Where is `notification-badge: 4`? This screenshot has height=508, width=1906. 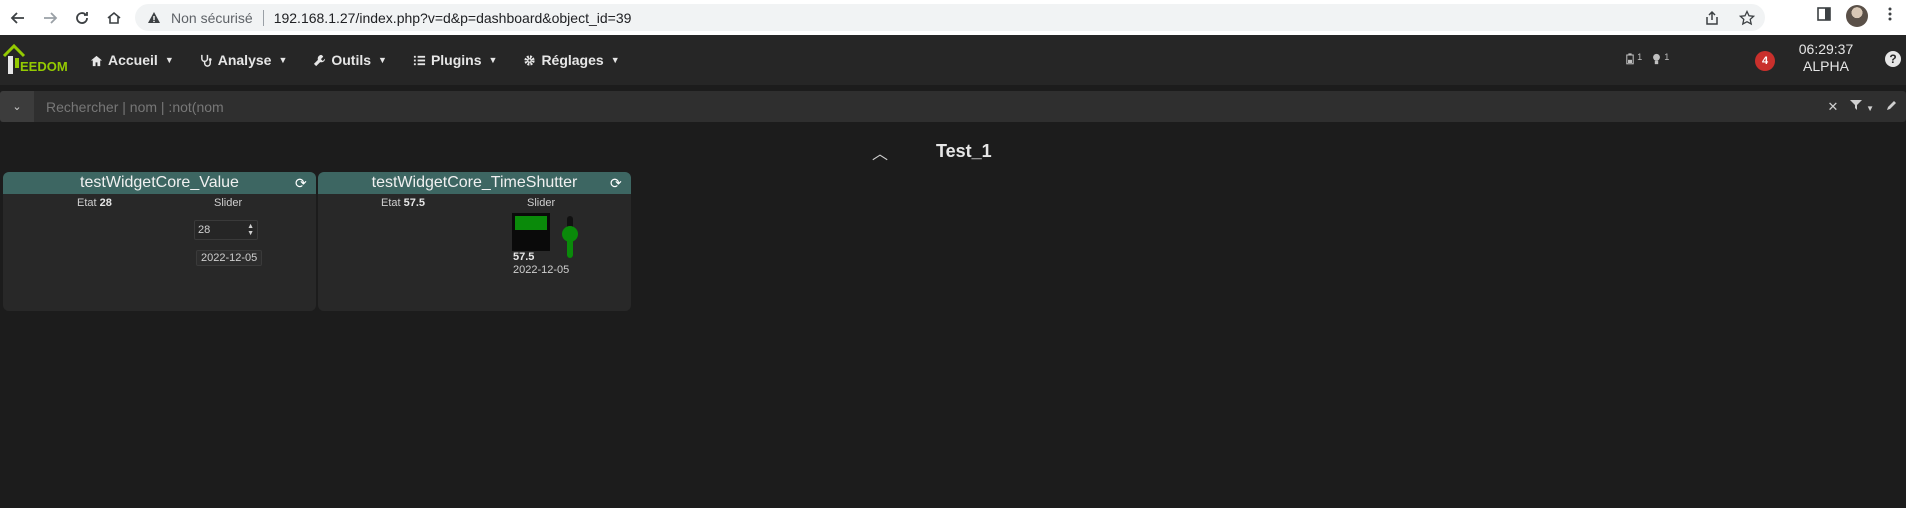 notification-badge: 4 is located at coordinates (1765, 61).